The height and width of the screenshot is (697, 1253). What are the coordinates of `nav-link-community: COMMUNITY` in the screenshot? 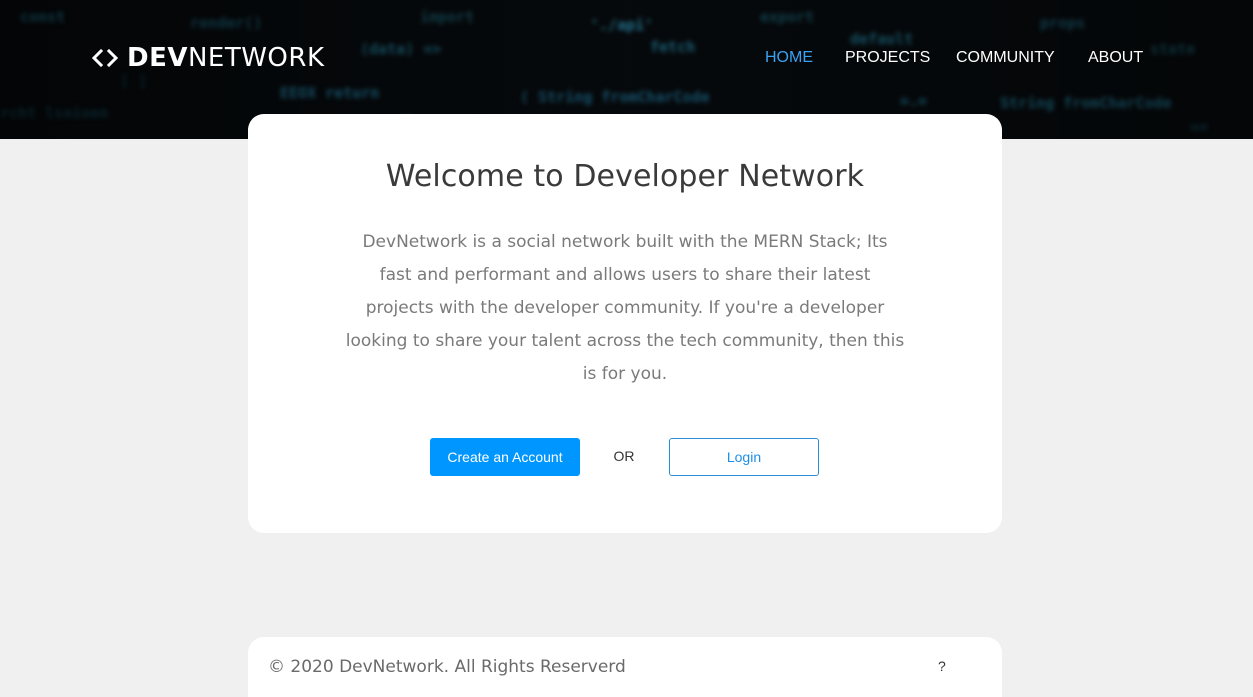 It's located at (1005, 58).